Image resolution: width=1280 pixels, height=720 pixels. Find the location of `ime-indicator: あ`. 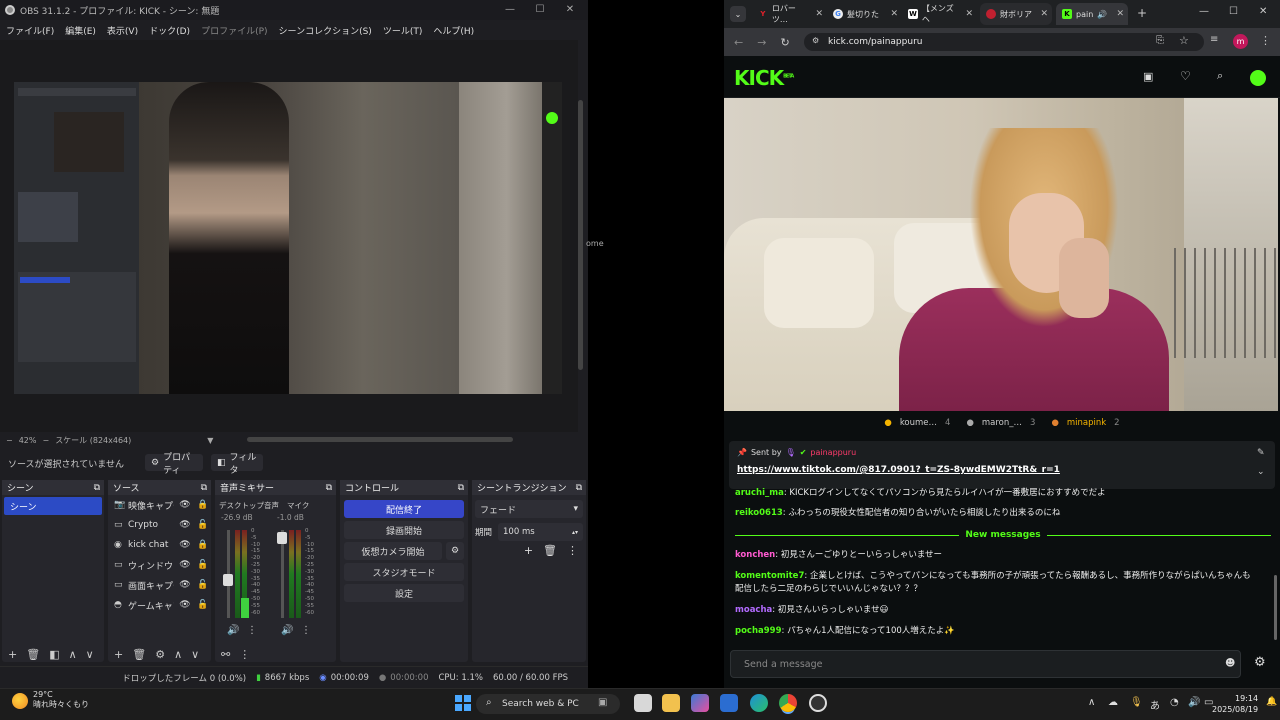

ime-indicator: あ is located at coordinates (1155, 704).